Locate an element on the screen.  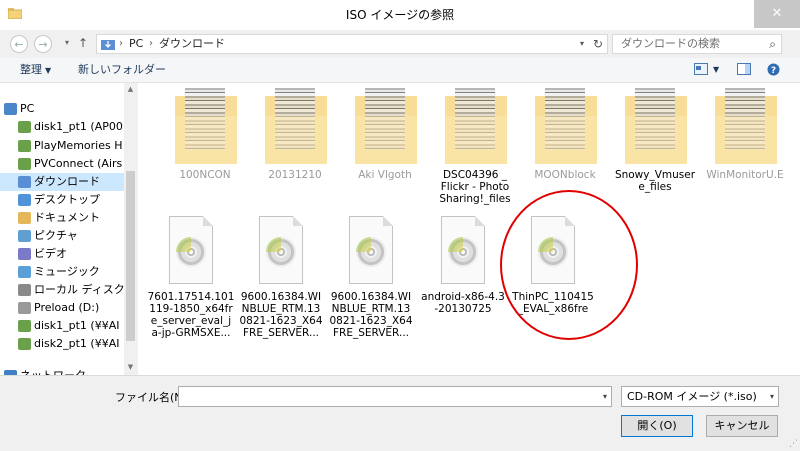
preview-pane-icon is located at coordinates (744, 69).